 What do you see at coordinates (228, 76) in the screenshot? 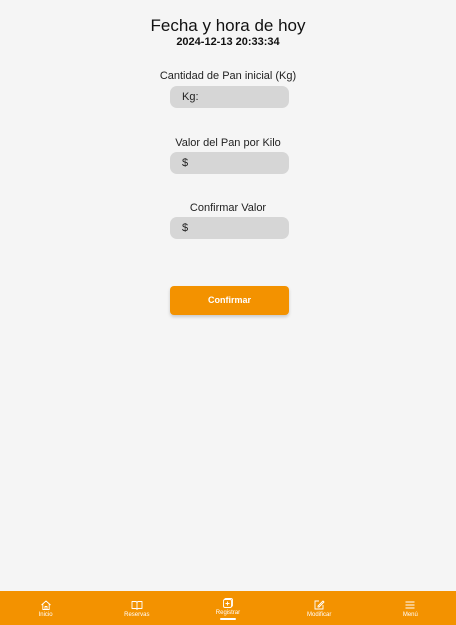
I see `initial-bread-label: Cantidad de Pan inicial (Kg)` at bounding box center [228, 76].